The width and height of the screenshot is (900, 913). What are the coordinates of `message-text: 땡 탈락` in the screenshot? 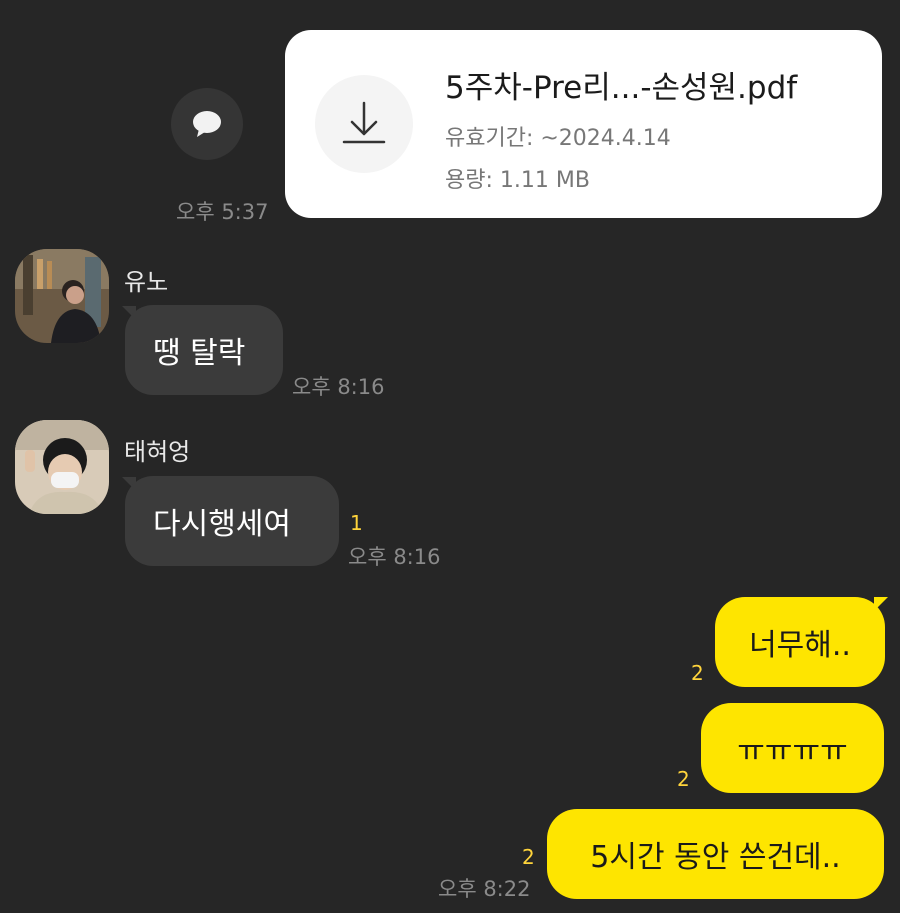 It's located at (199, 353).